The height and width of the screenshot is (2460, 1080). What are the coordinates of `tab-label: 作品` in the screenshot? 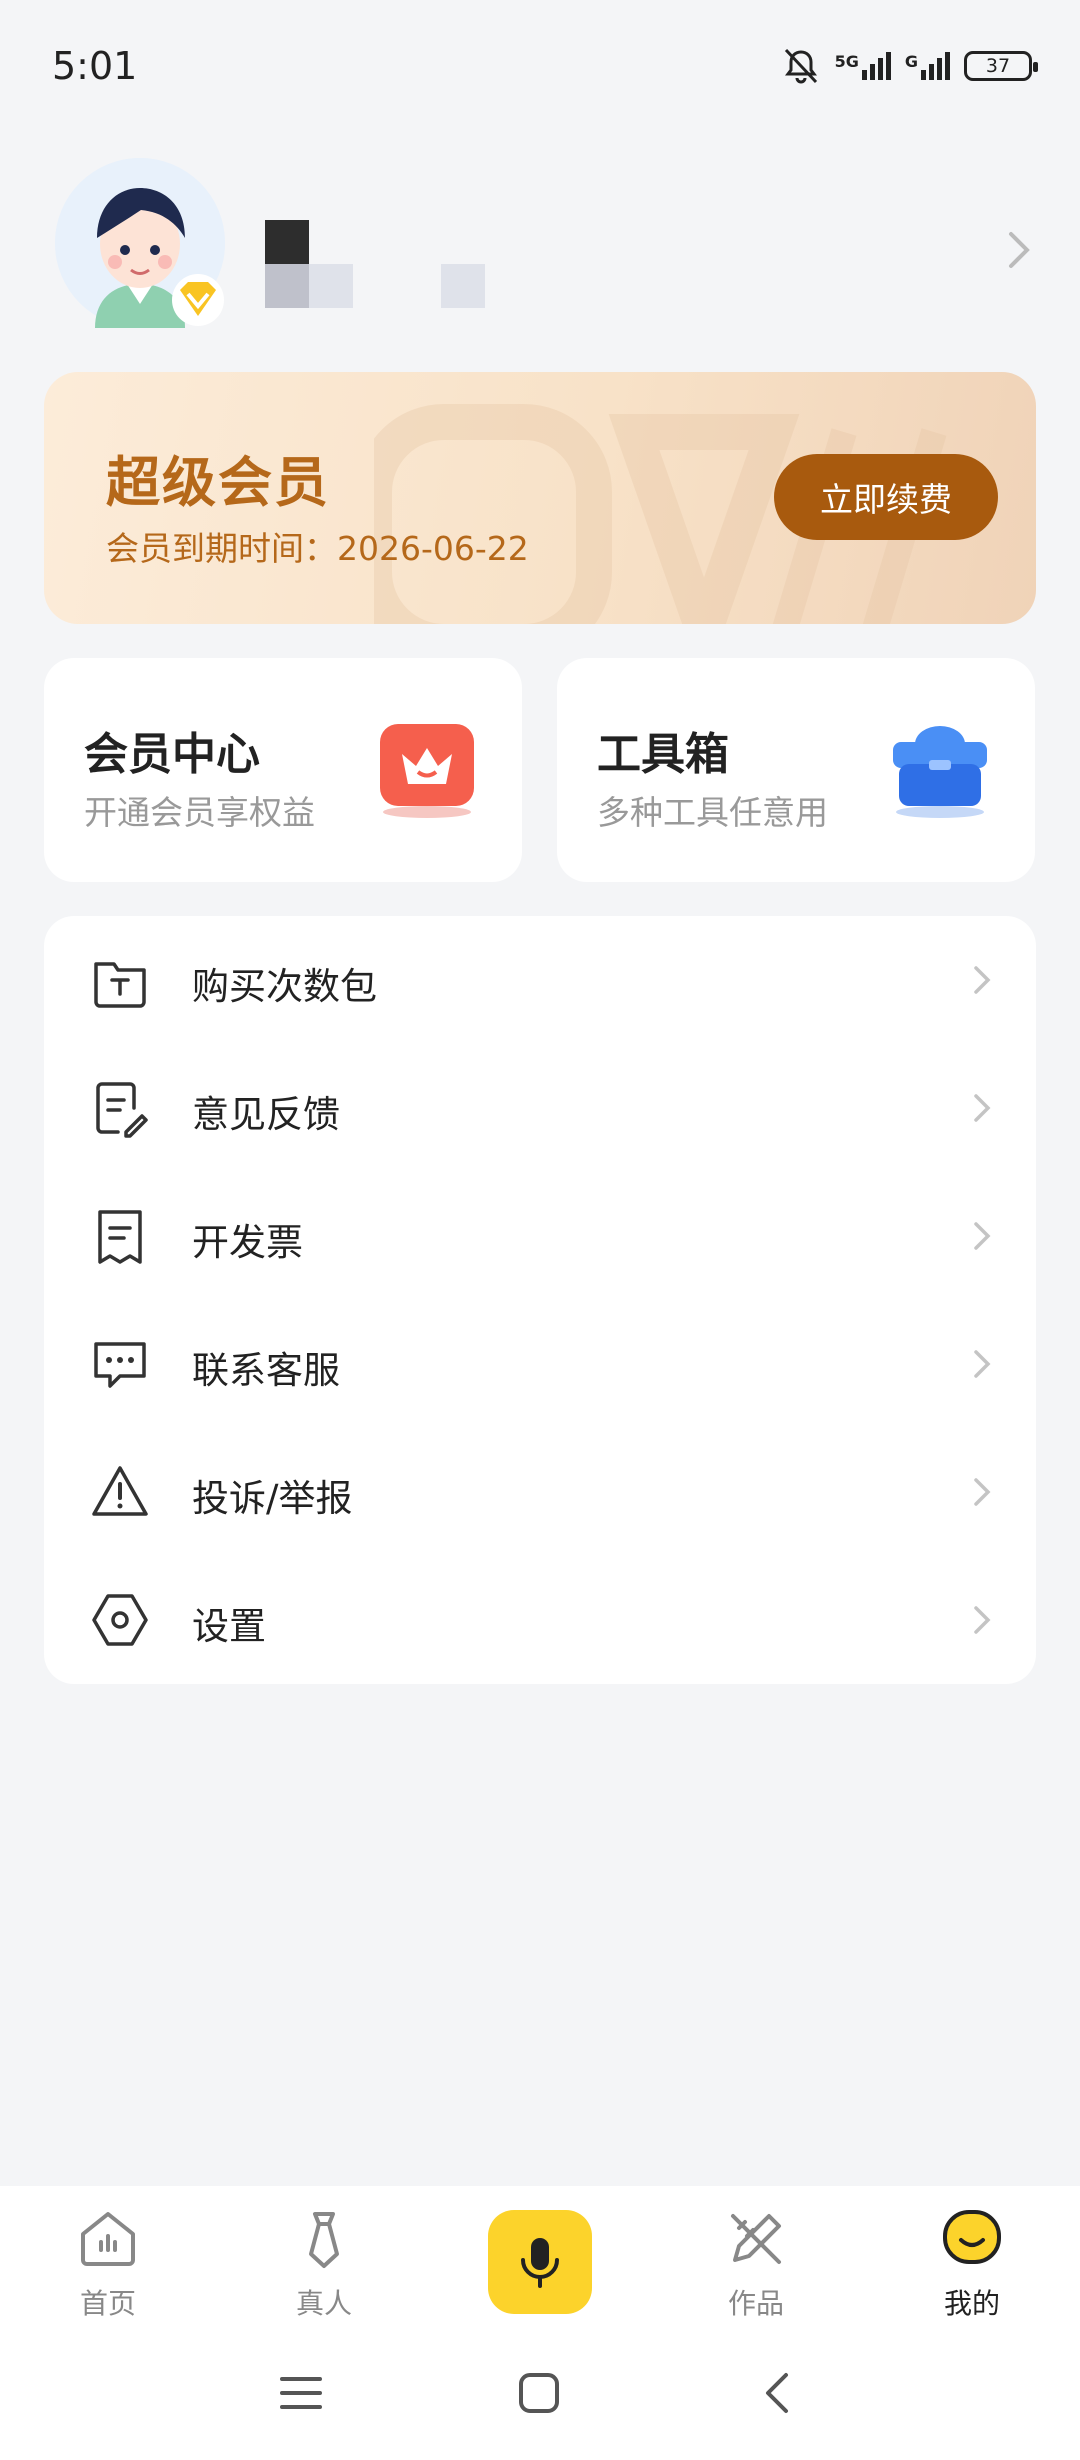 It's located at (755, 2303).